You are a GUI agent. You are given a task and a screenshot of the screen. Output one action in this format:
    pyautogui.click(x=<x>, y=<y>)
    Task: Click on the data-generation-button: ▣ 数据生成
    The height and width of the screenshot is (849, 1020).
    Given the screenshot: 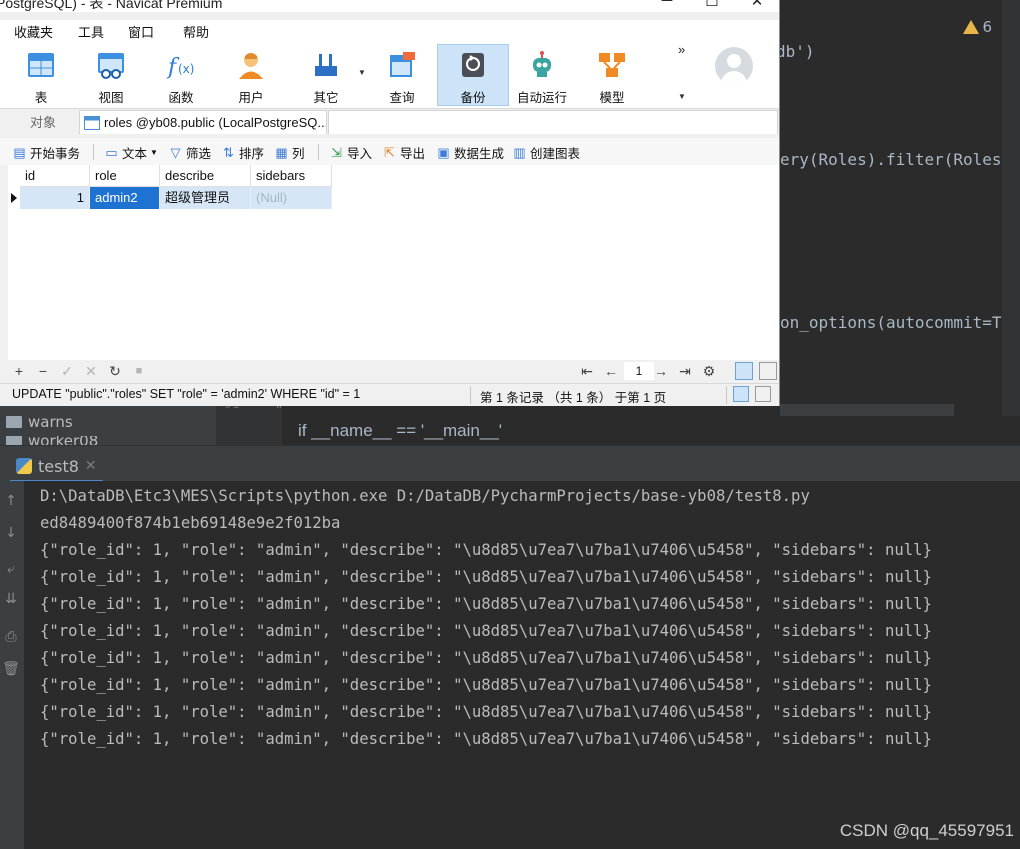 What is the action you would take?
    pyautogui.click(x=470, y=152)
    